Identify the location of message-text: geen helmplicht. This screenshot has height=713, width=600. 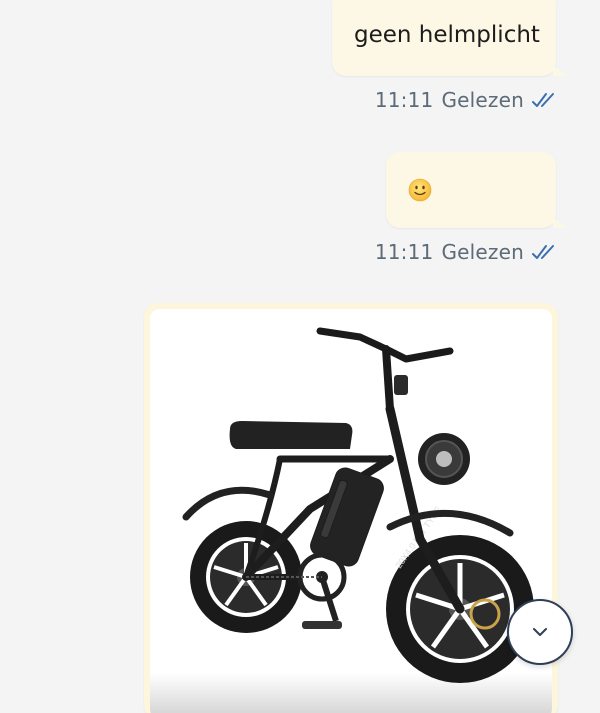
(447, 35).